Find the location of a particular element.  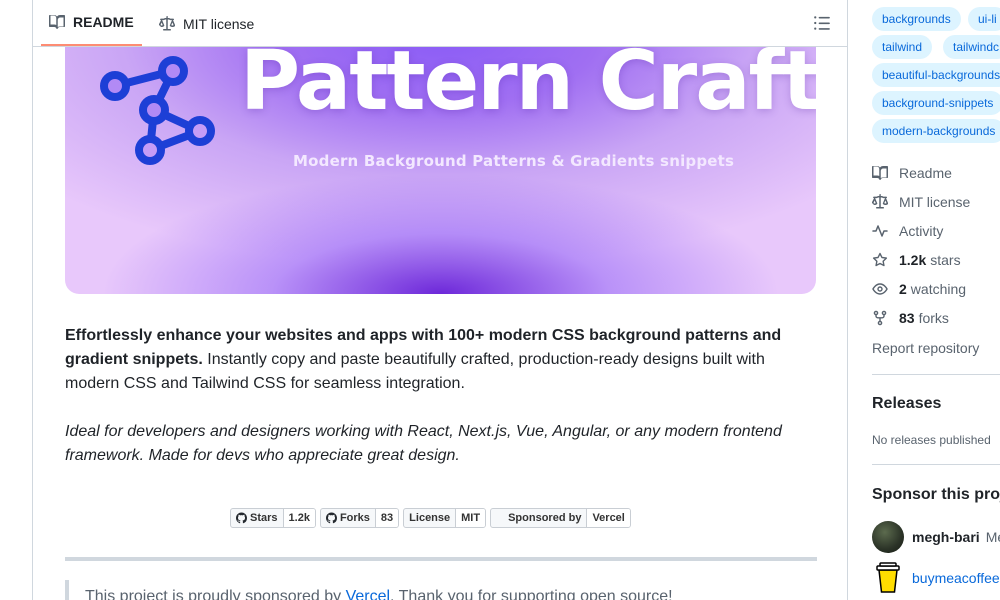

activity-link: Activity is located at coordinates (907, 231).